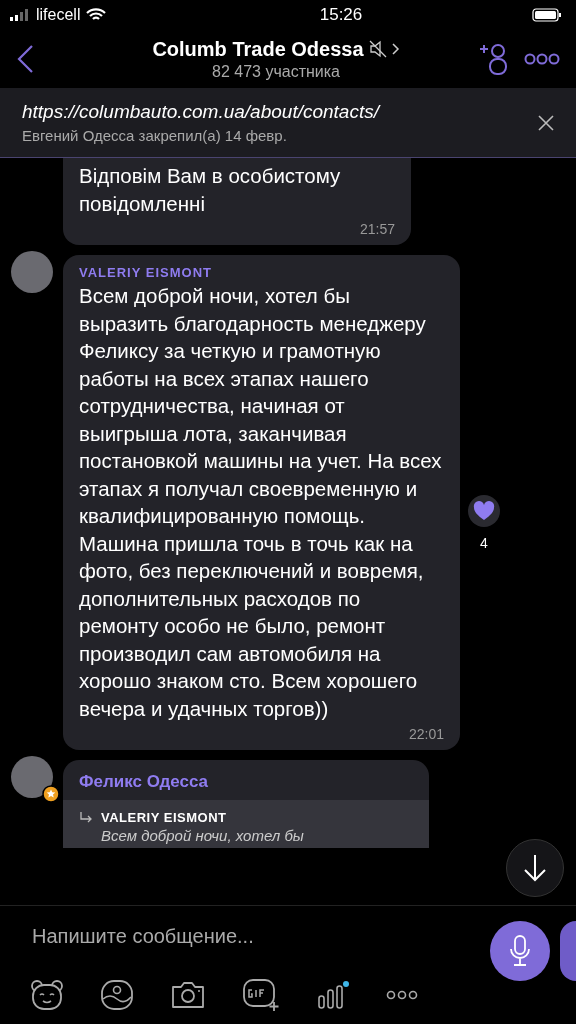 Image resolution: width=576 pixels, height=1024 pixels. What do you see at coordinates (246, 824) in the screenshot?
I see `quoted-message: VALERIY EISMONT Всем доброй ночи, хотел бы` at bounding box center [246, 824].